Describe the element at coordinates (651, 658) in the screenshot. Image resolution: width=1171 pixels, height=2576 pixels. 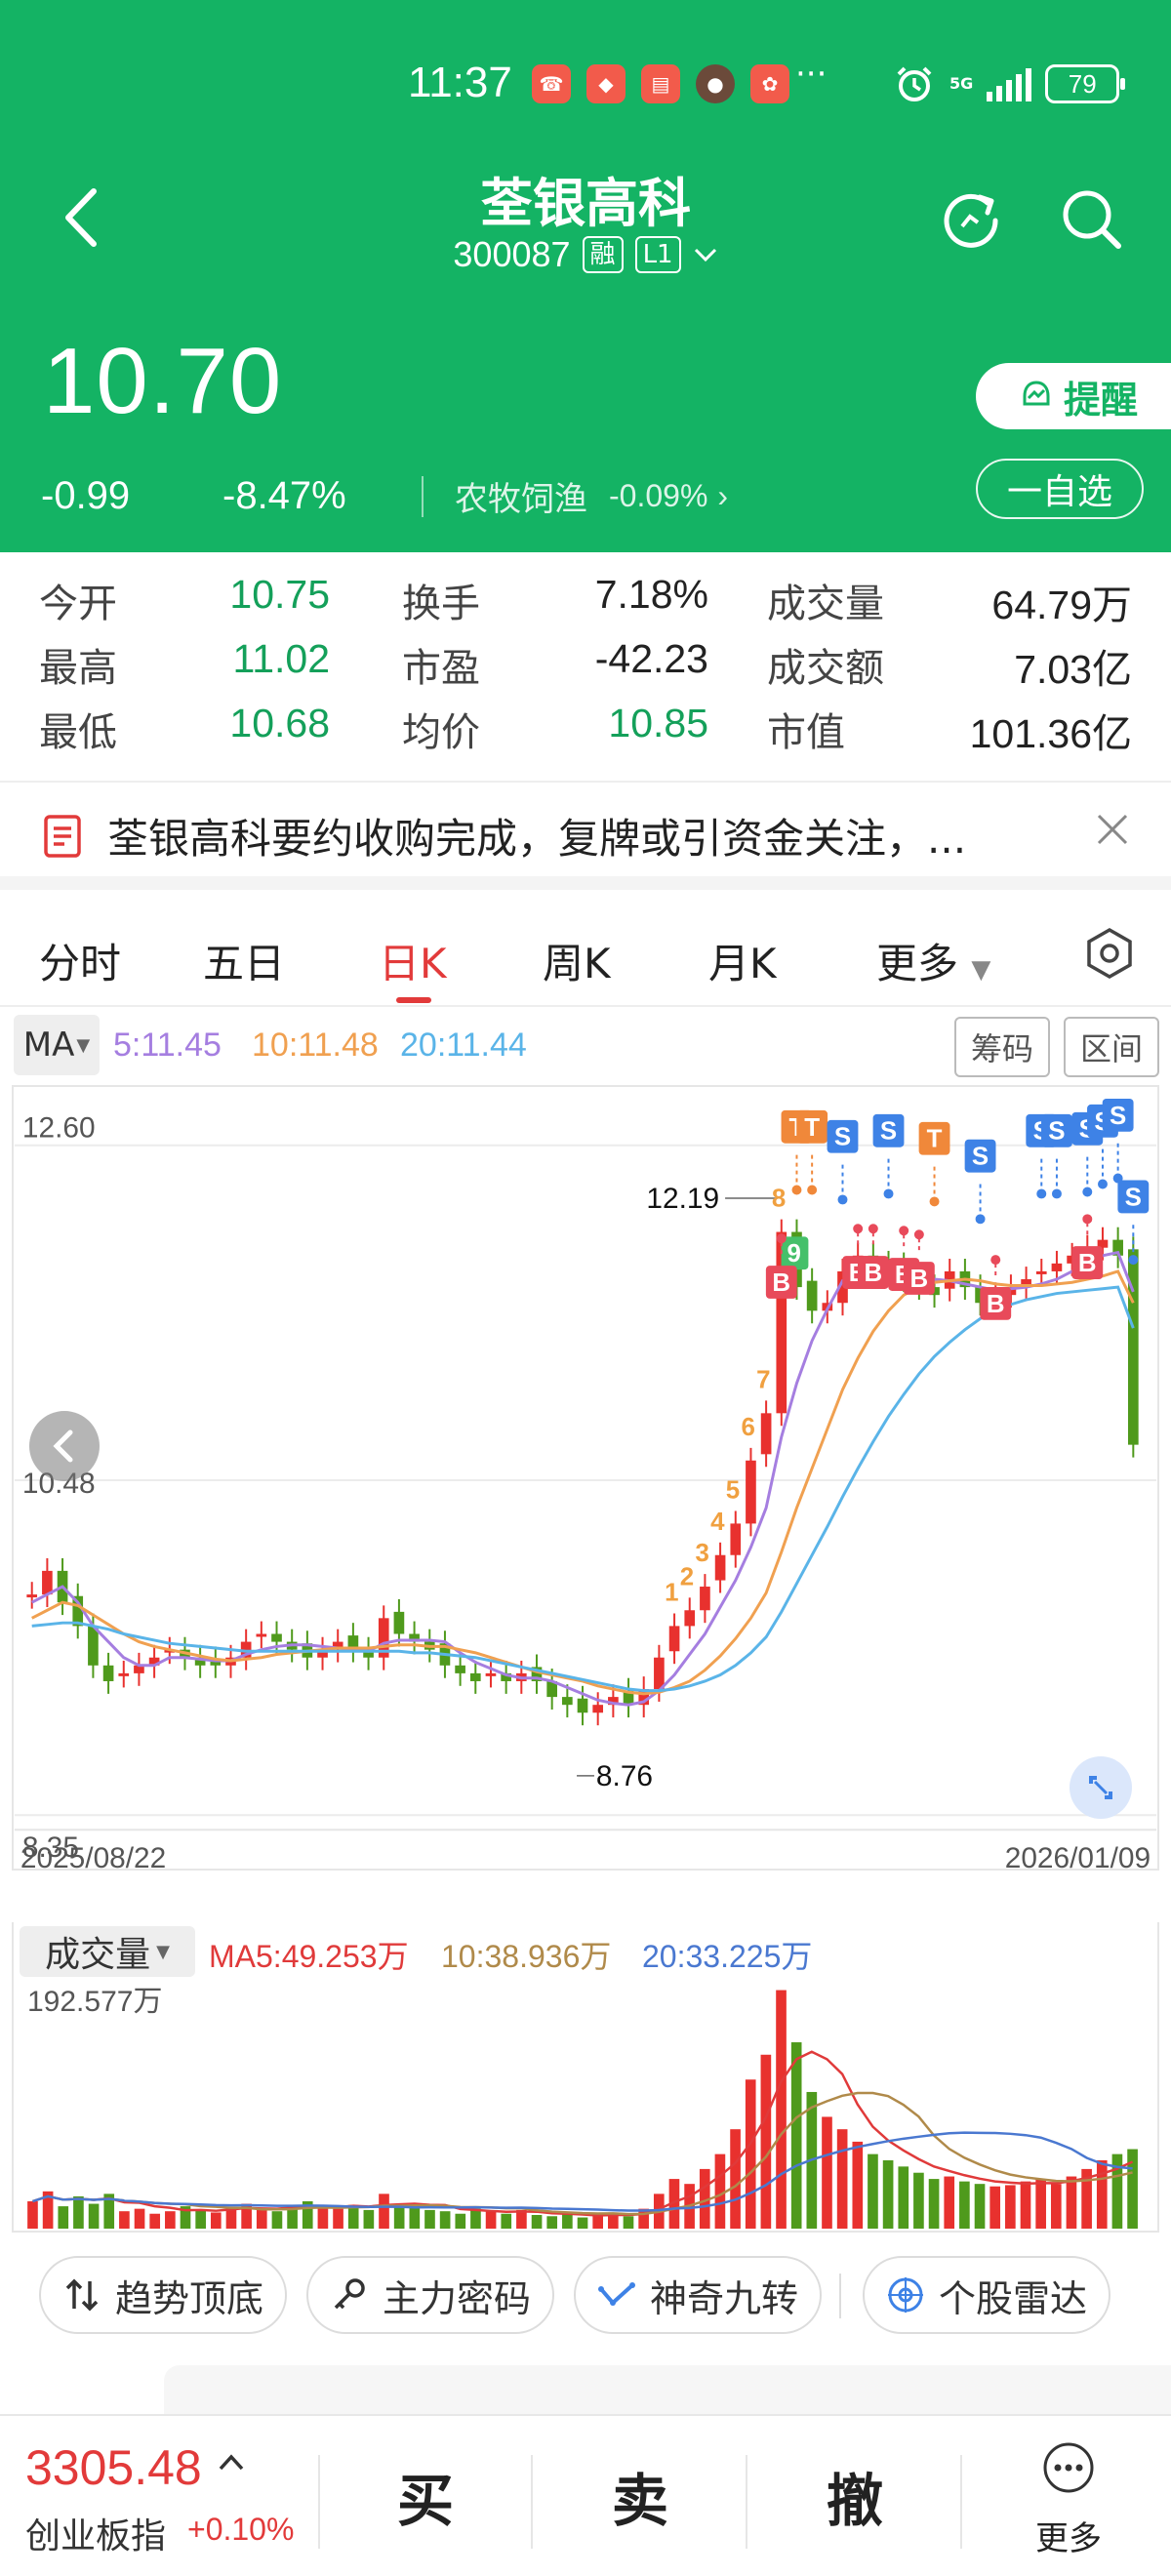
I see `pe-value: -42.23` at that location.